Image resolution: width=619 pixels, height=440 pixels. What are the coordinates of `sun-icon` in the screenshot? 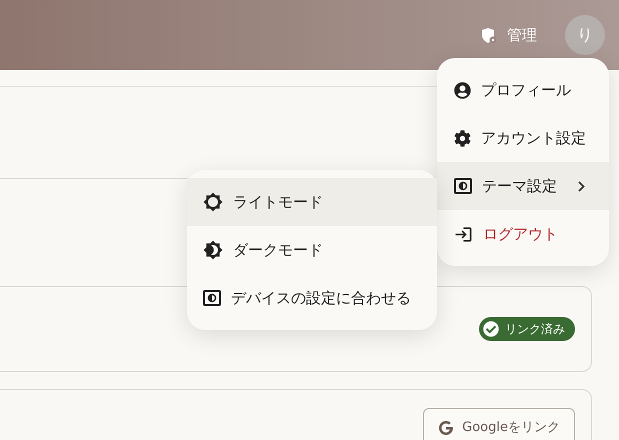 It's located at (213, 202).